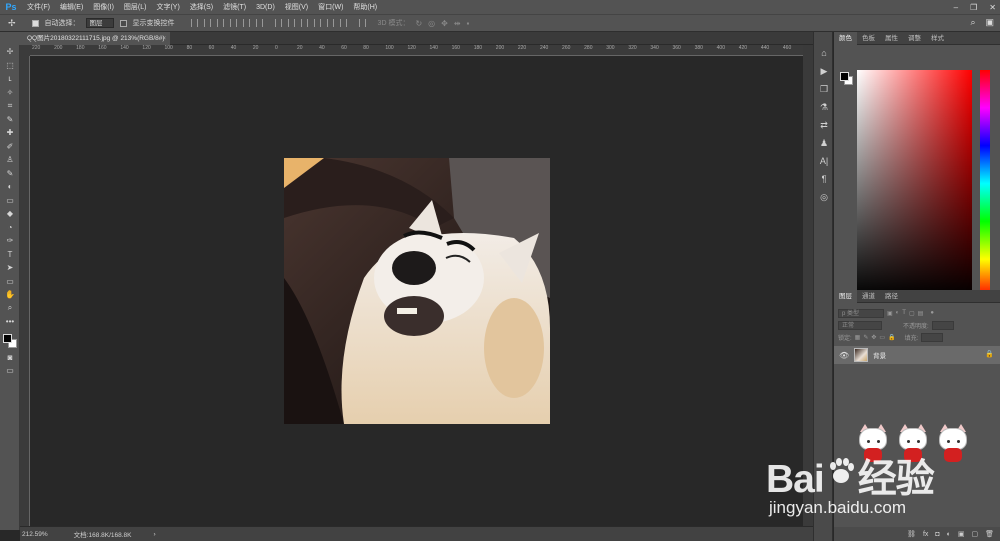  Describe the element at coordinates (904, 313) in the screenshot. I see `filter-type-icon: T` at that location.